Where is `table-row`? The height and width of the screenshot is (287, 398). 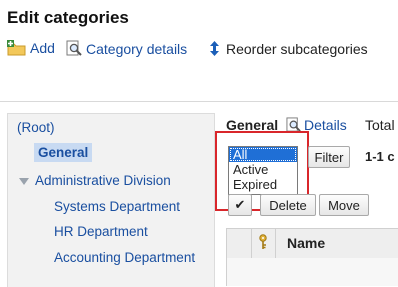 table-row is located at coordinates (312, 272).